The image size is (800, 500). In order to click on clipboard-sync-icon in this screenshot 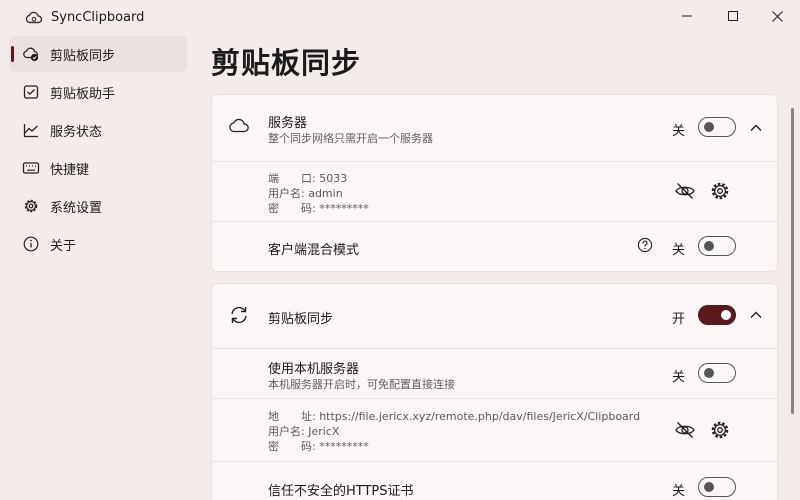, I will do `click(31, 54)`.